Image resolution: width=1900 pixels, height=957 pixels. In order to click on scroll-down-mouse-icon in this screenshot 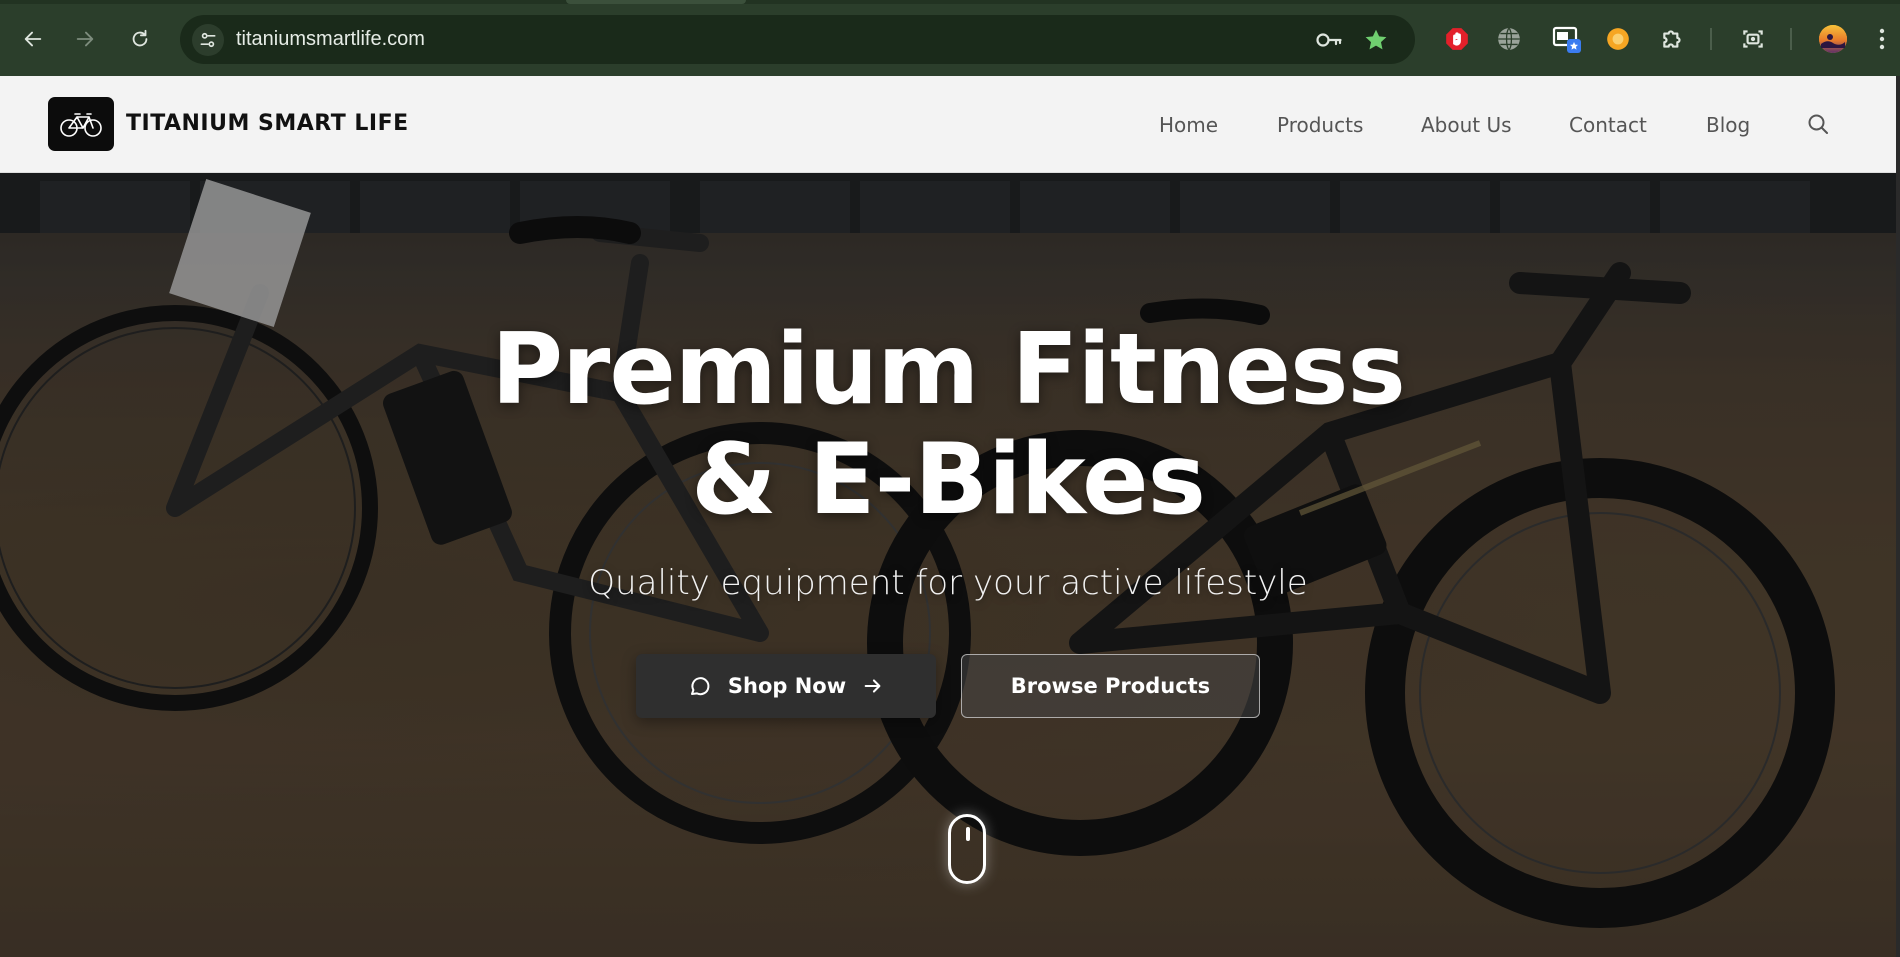, I will do `click(967, 849)`.